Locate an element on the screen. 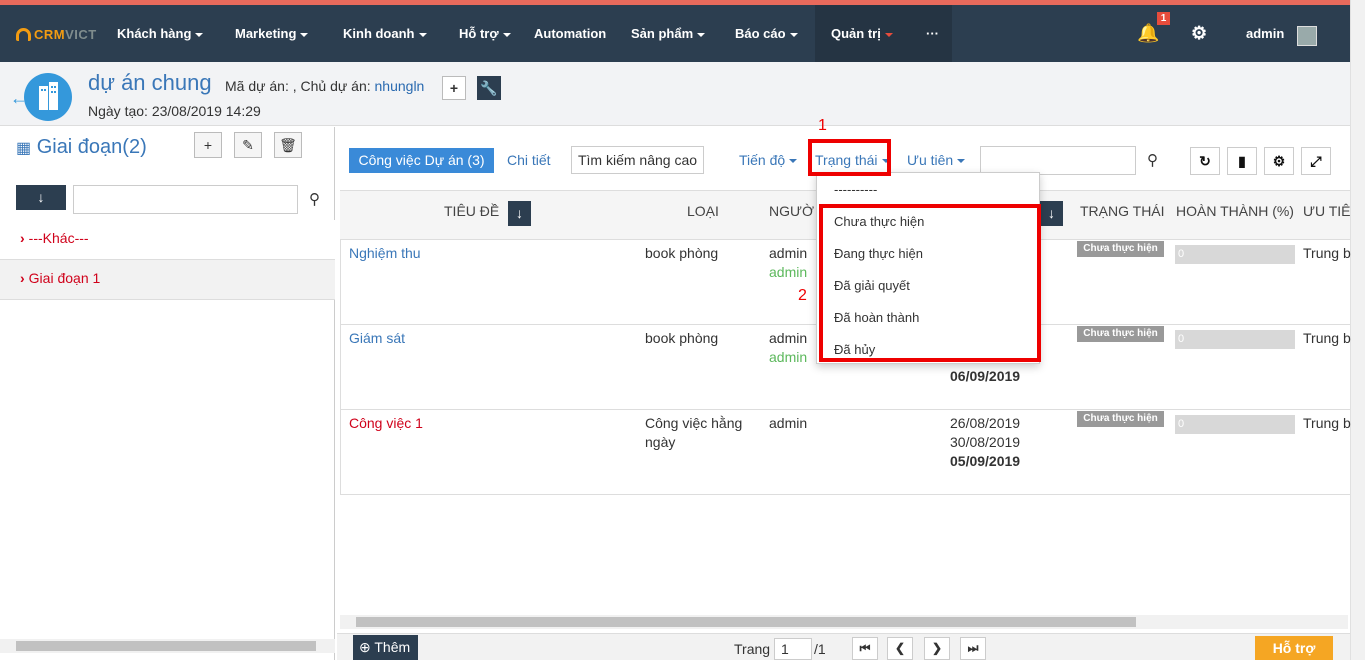  nav-kinh-doanh: Kinh doanh is located at coordinates (385, 33).